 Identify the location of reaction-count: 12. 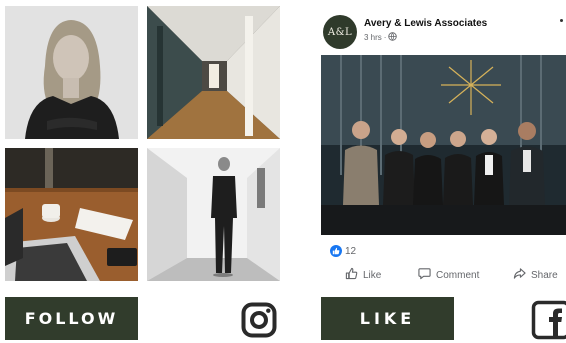
(350, 251).